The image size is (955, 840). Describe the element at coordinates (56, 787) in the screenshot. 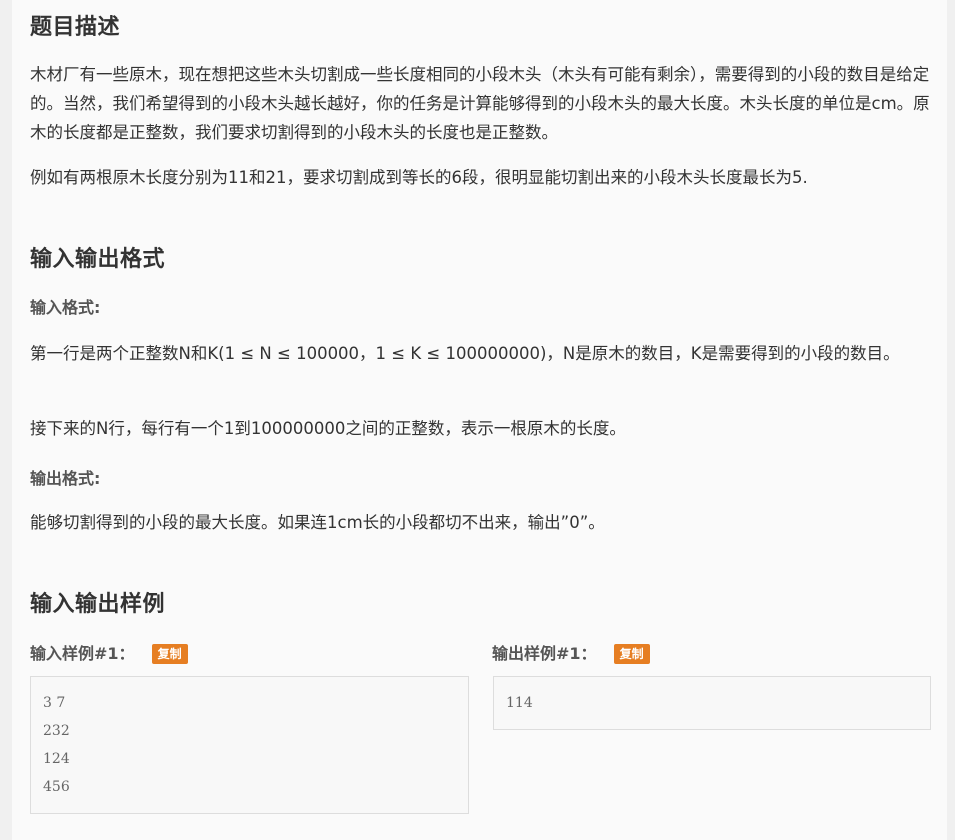

I see `sample-input-line: 456` at that location.